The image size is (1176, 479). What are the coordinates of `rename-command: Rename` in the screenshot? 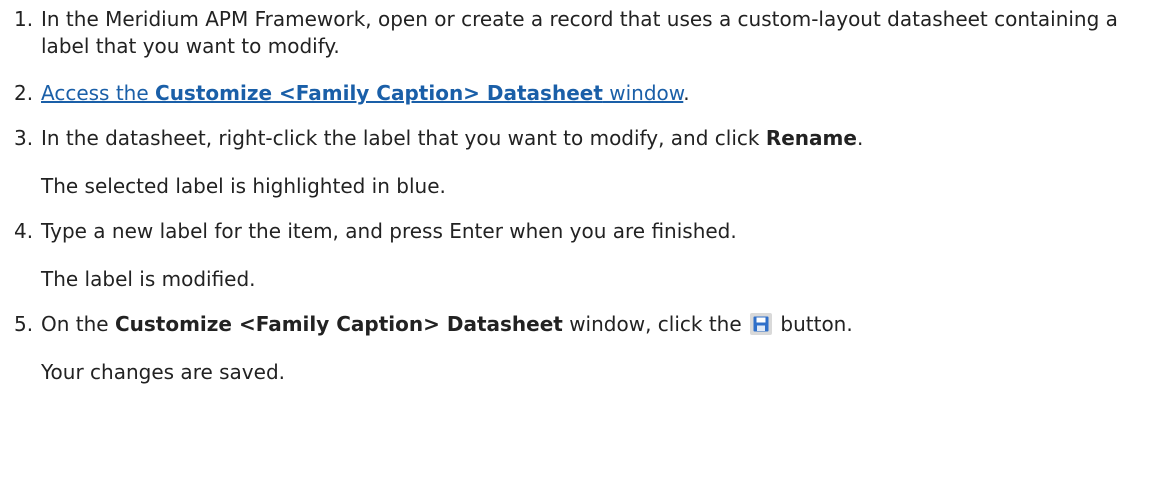 It's located at (811, 138).